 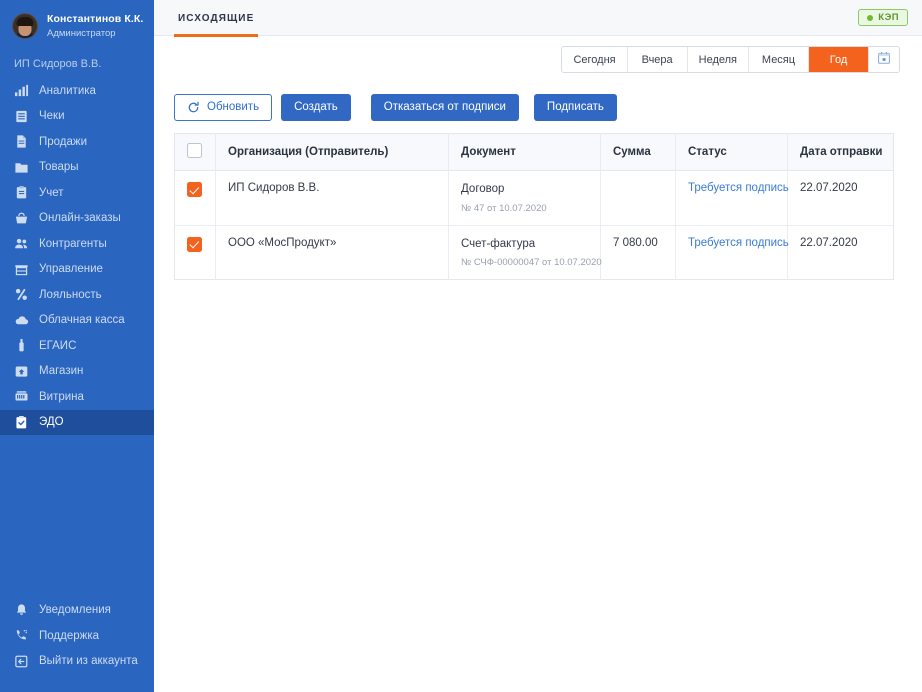 I want to click on sidebar-item-label: ЭДО, so click(x=51, y=422).